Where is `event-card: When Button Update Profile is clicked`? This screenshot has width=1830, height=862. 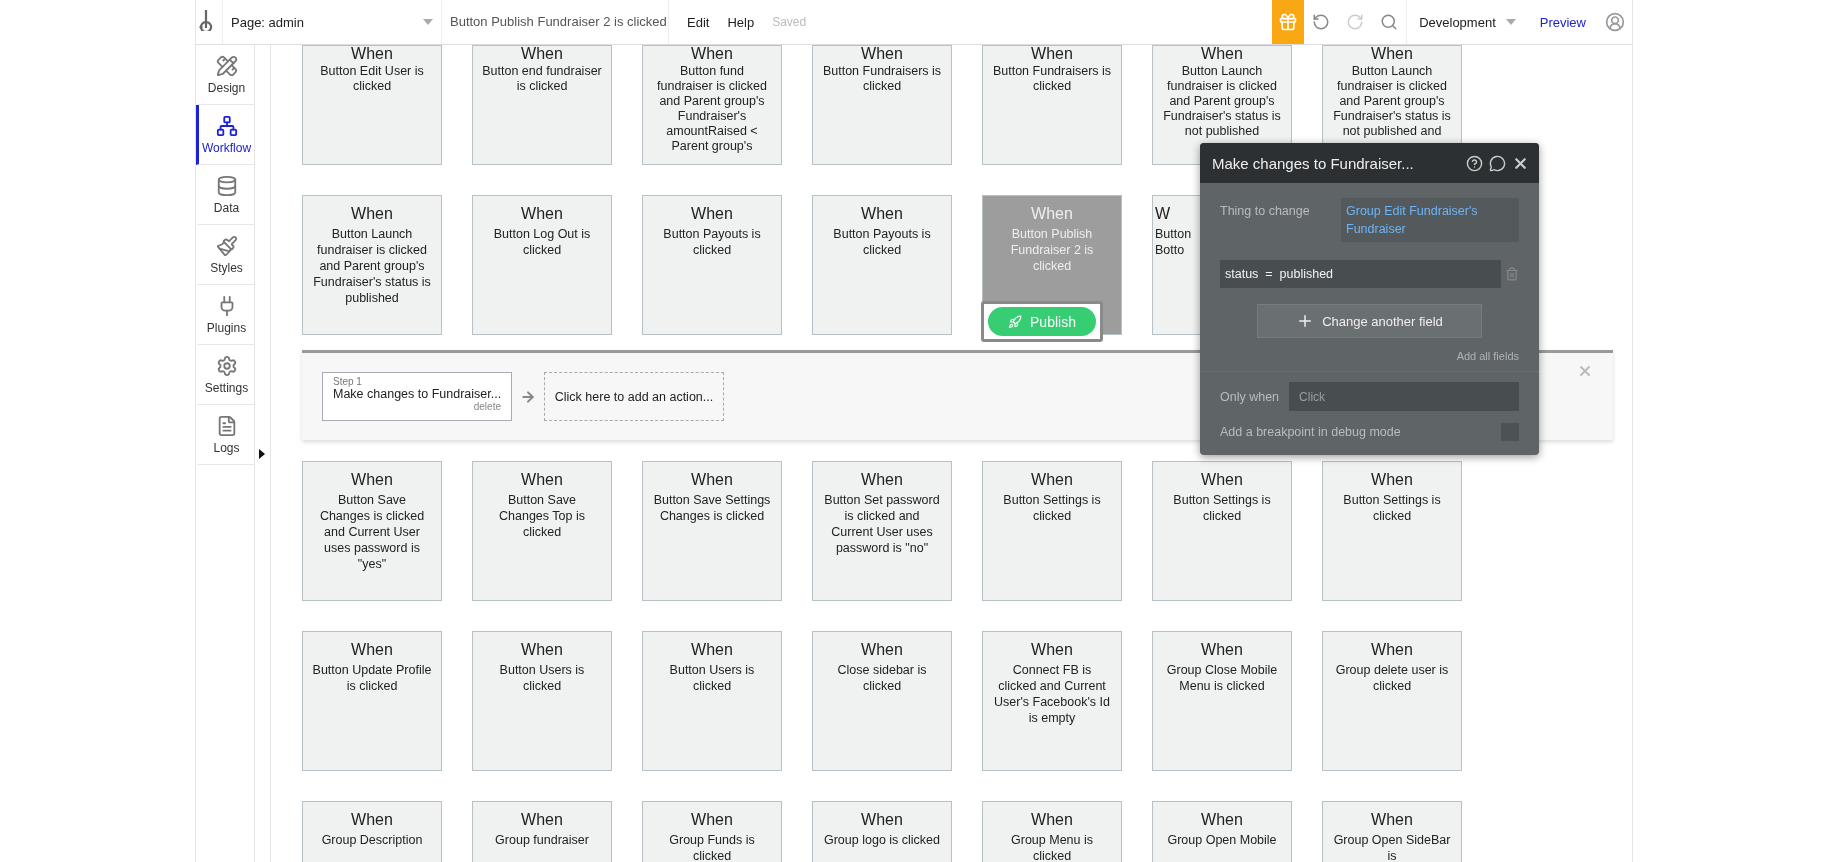
event-card: When Button Update Profile is clicked is located at coordinates (372, 701).